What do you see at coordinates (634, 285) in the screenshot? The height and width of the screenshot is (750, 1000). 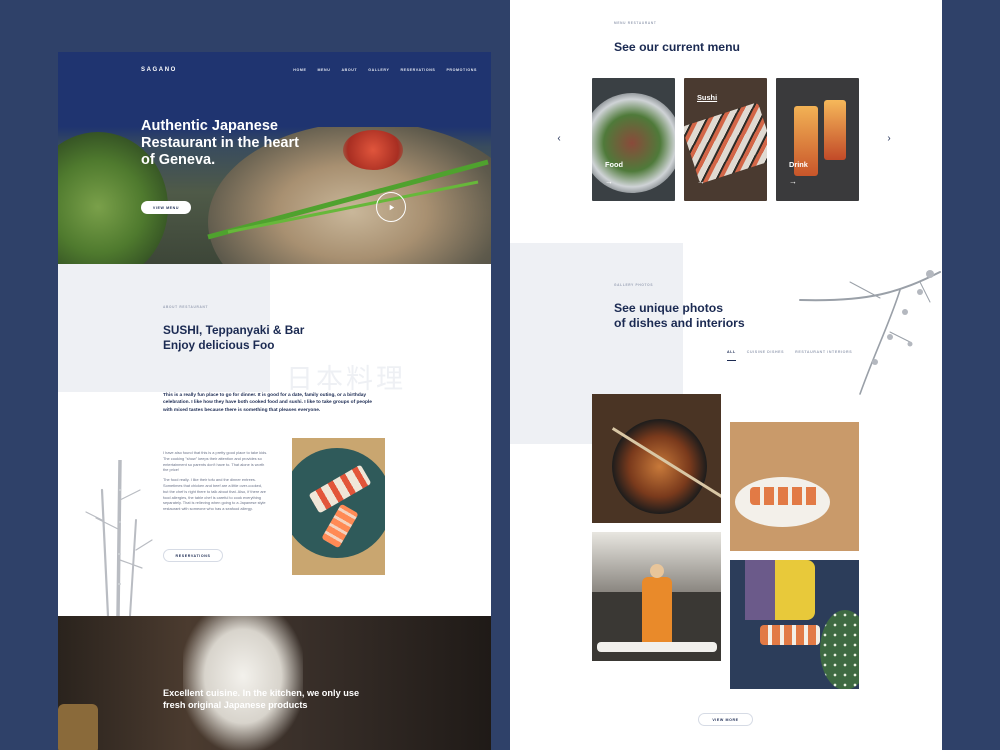 I see `gallery-kicker: GALLERY PHOTOS` at bounding box center [634, 285].